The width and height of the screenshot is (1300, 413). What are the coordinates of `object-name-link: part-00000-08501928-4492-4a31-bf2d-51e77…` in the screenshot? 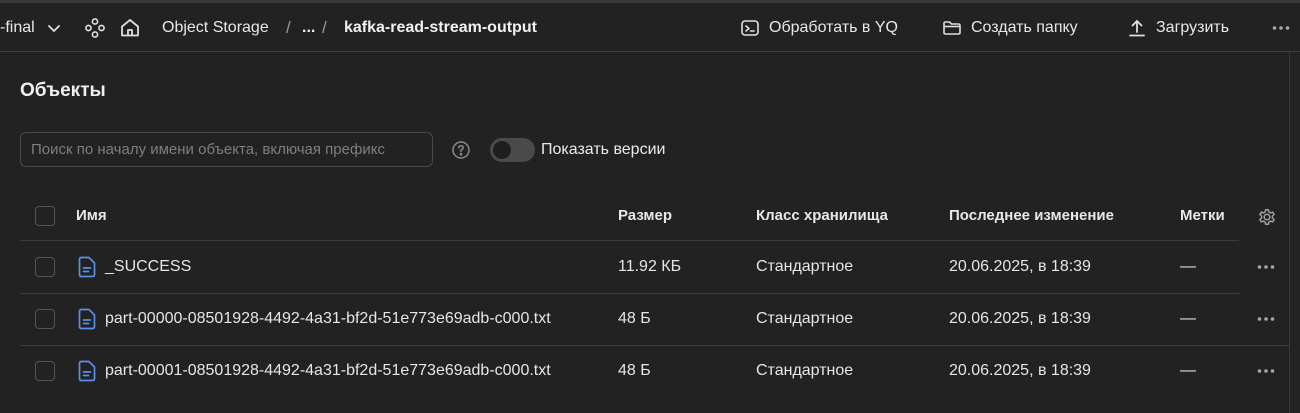 It's located at (314, 319).